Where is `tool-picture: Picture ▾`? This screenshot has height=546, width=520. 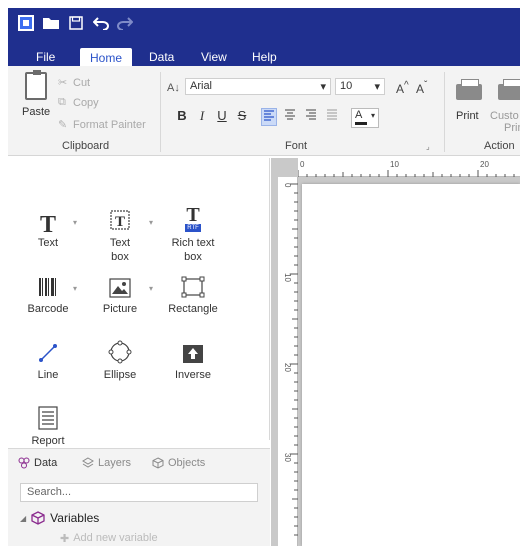
tool-picture: Picture ▾ is located at coordinates (120, 294).